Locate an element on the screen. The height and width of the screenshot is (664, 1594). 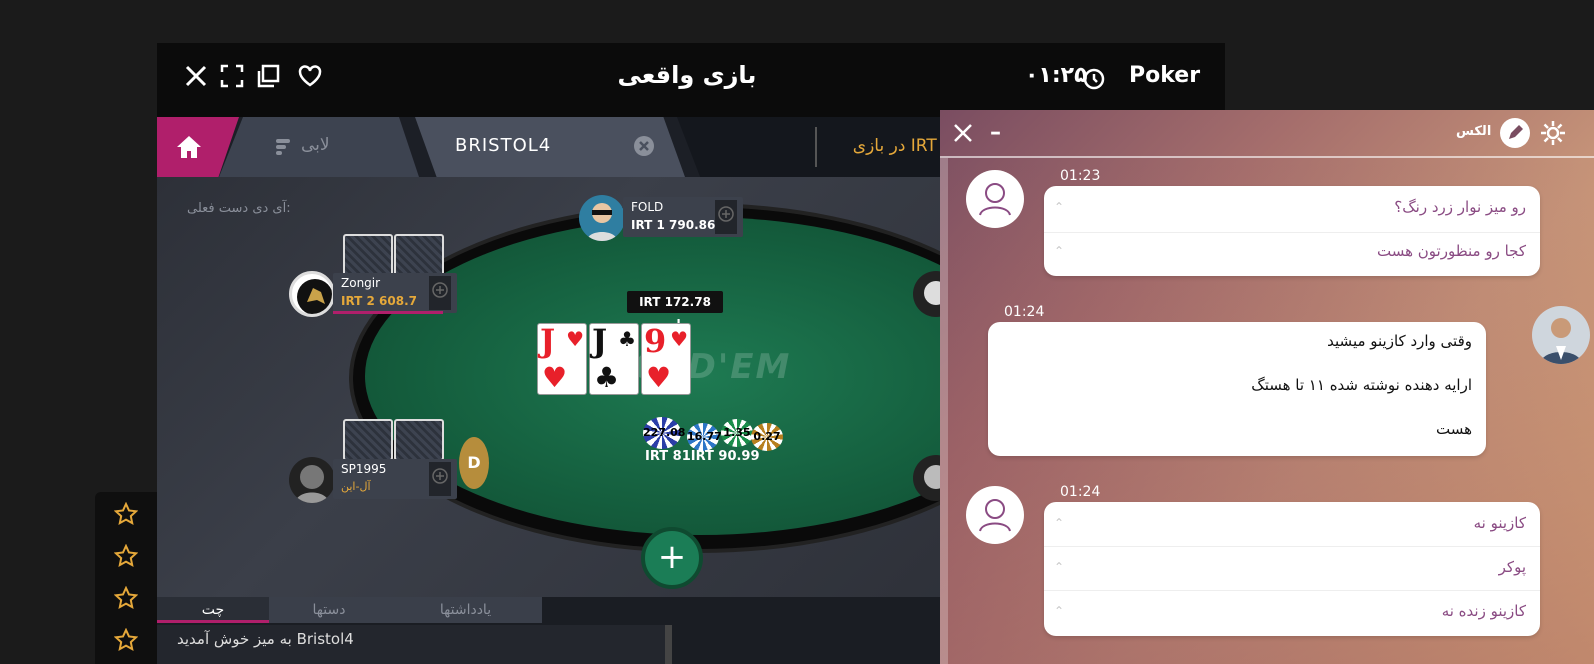
agent-avatar is located at coordinates (1561, 335).